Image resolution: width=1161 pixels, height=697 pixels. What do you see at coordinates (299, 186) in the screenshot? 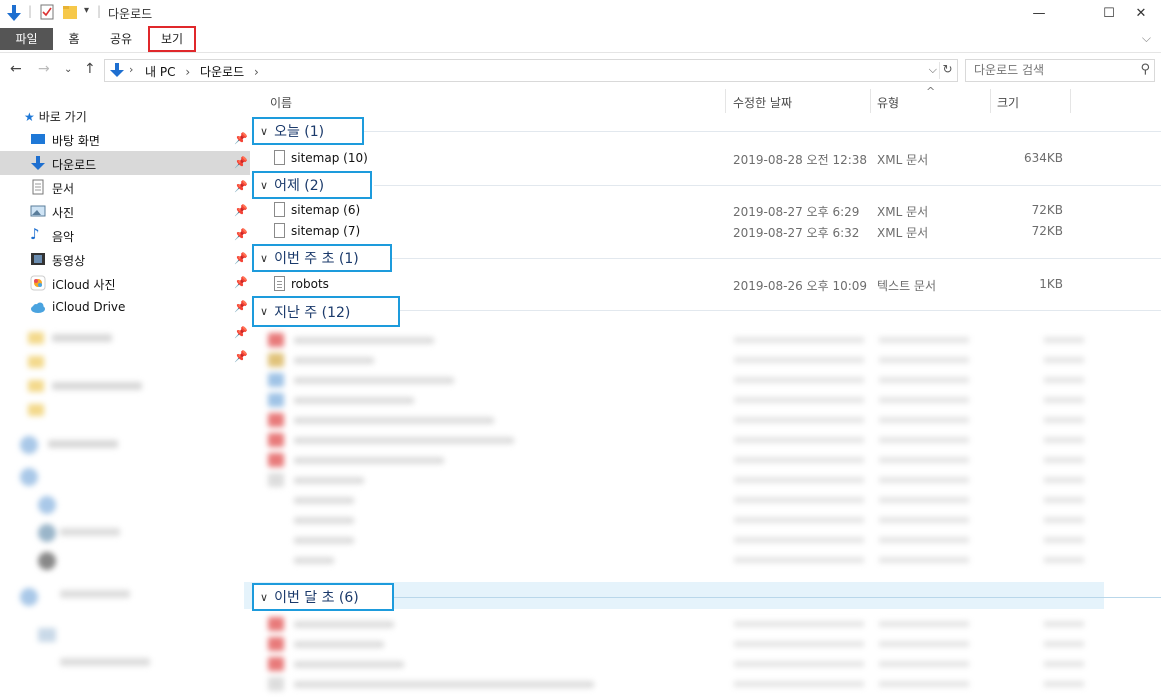
I see `group-title: 어제 (2)` at bounding box center [299, 186].